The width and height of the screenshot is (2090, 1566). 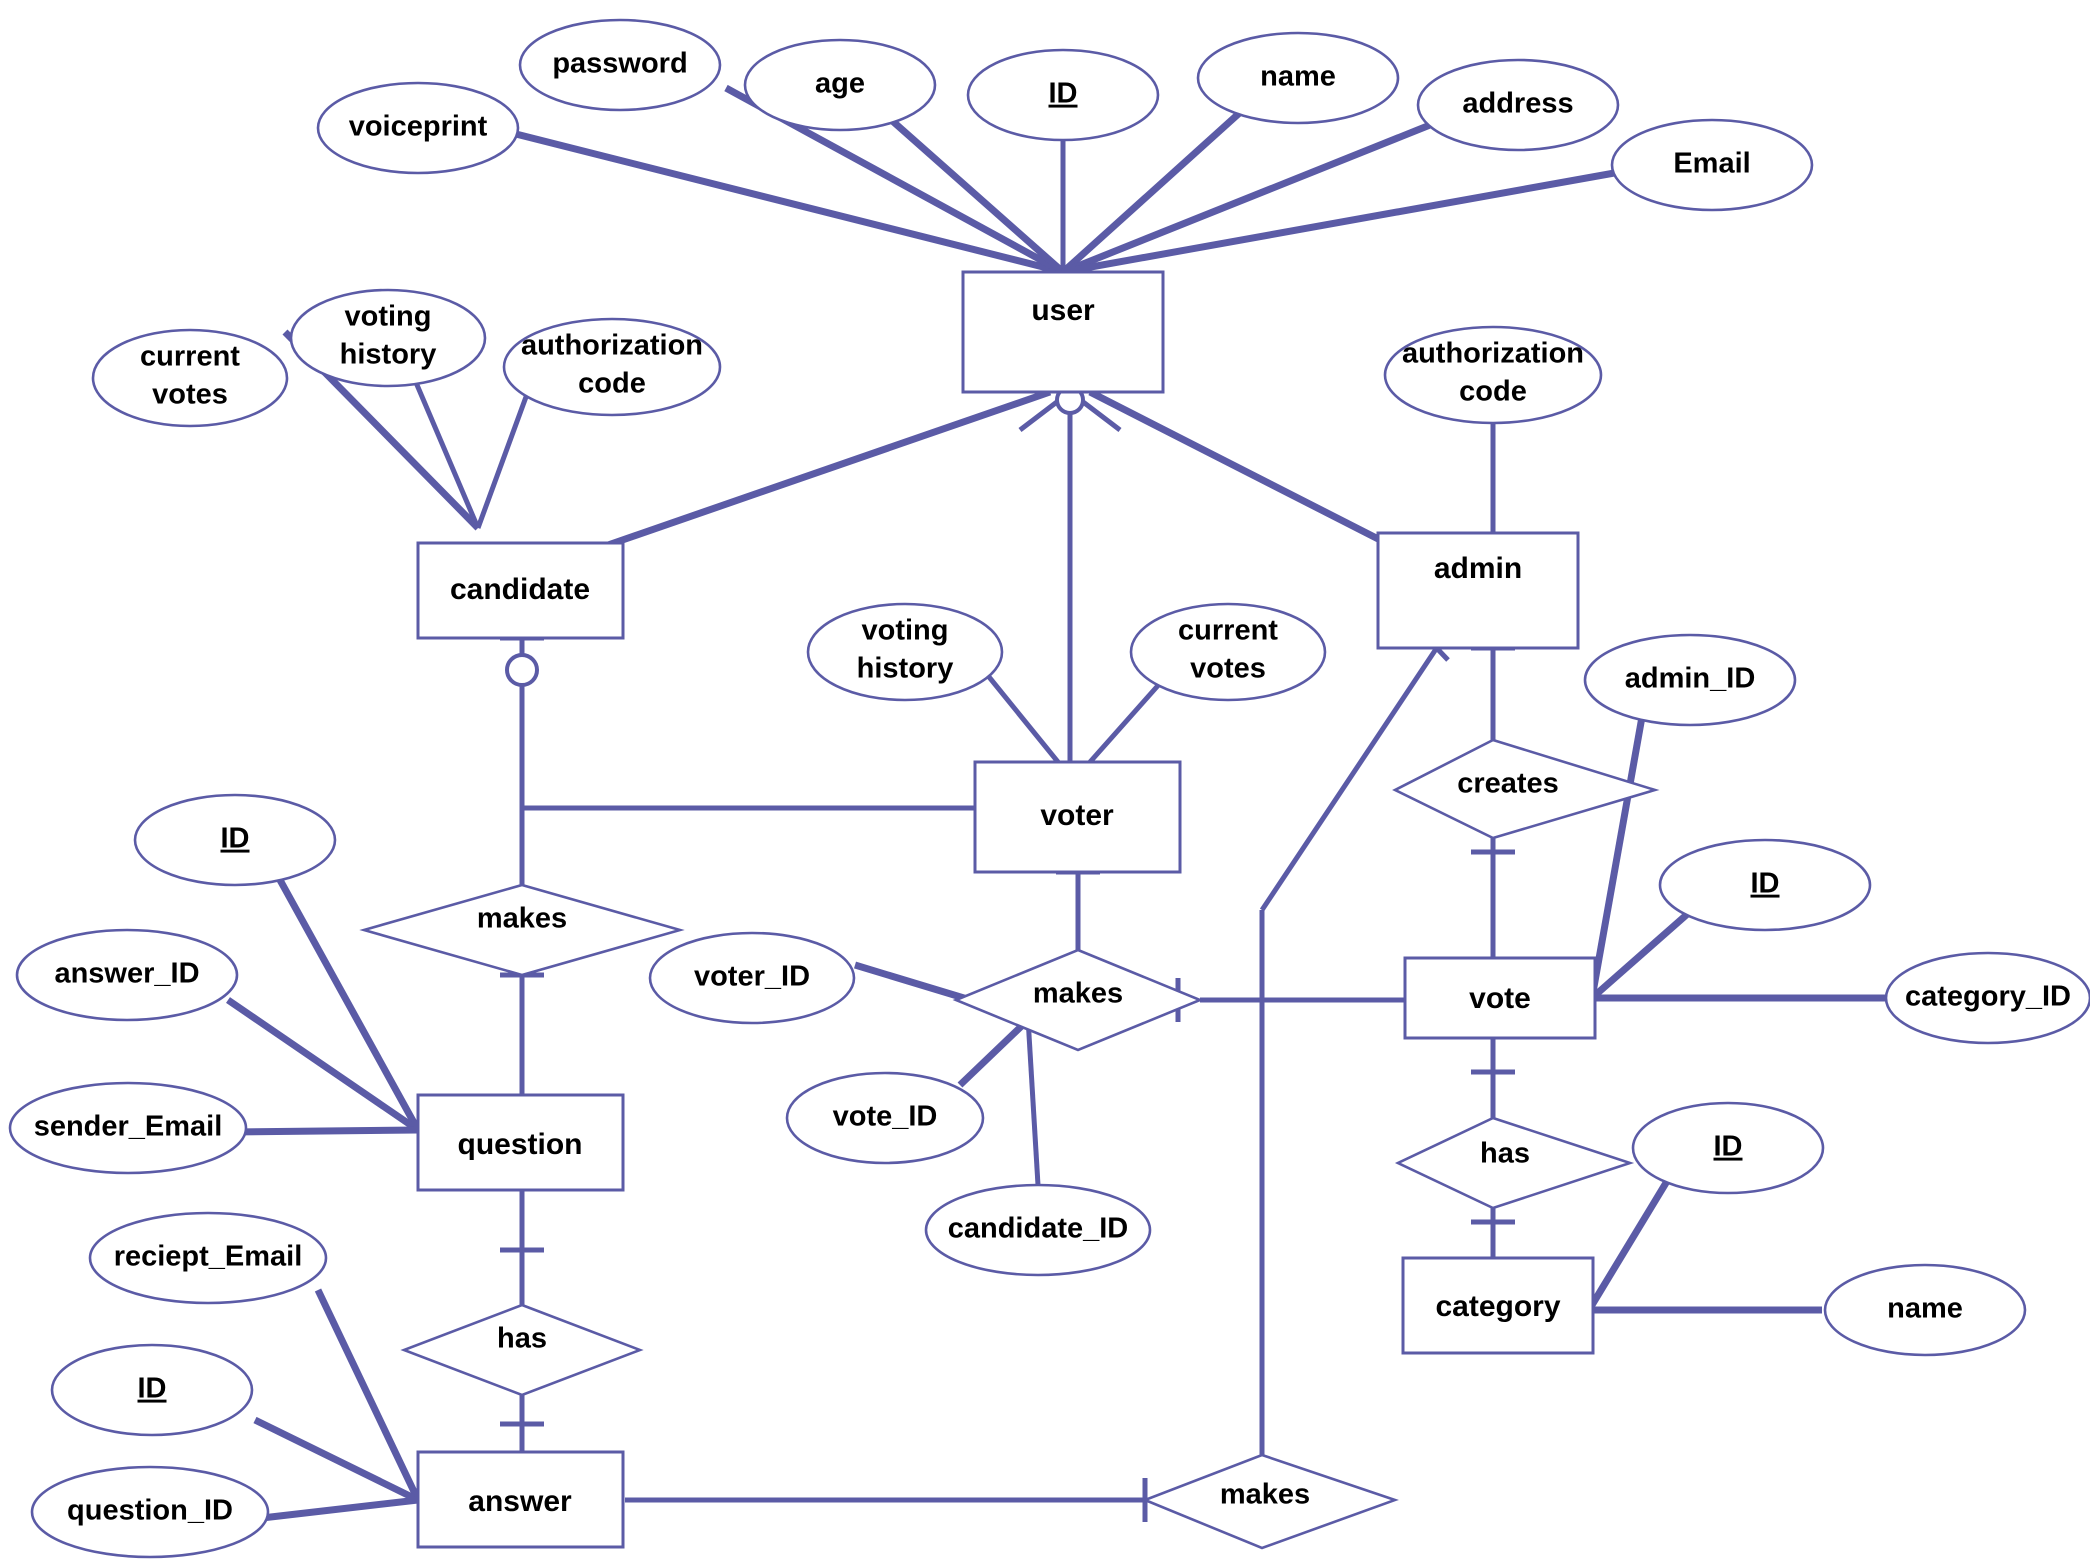 I want to click on attribute-age-label: age, so click(x=840, y=84).